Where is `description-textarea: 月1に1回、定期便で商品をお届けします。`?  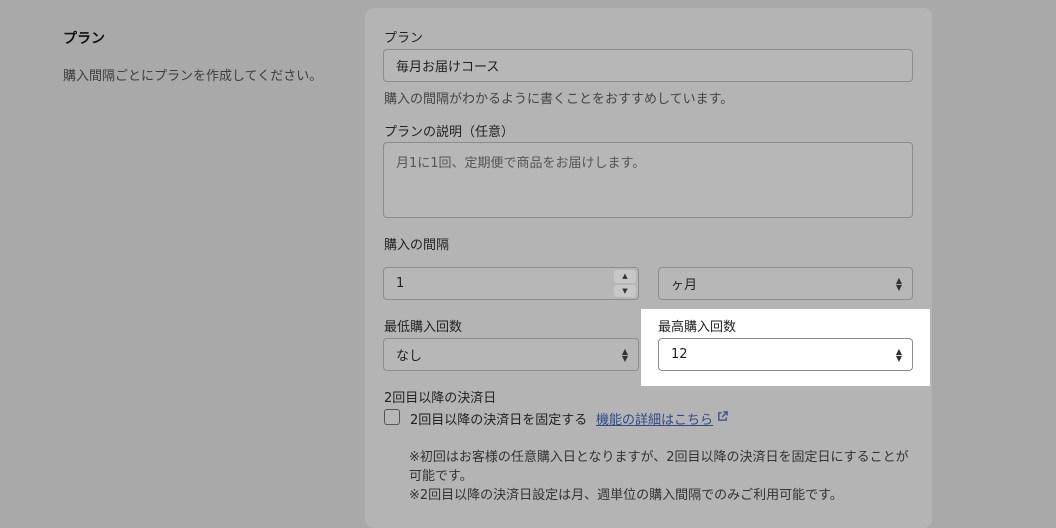
description-textarea: 月1に1回、定期便で商品をお届けします。 is located at coordinates (648, 180).